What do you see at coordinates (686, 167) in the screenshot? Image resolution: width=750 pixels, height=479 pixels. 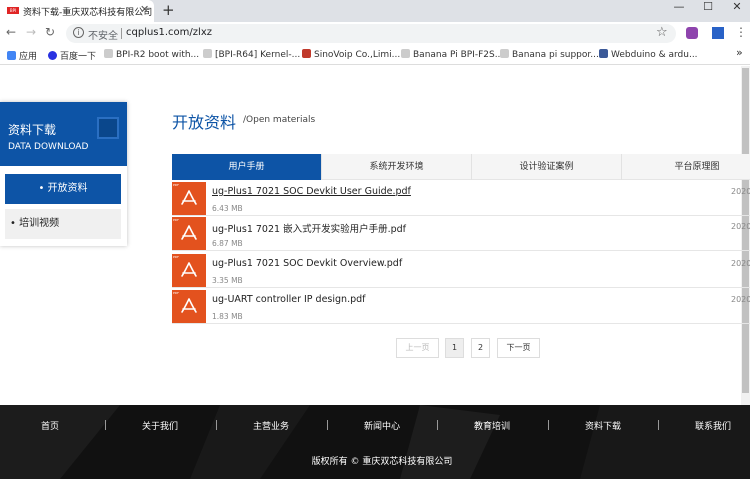 I see `tab-schematics: 平台原理图` at bounding box center [686, 167].